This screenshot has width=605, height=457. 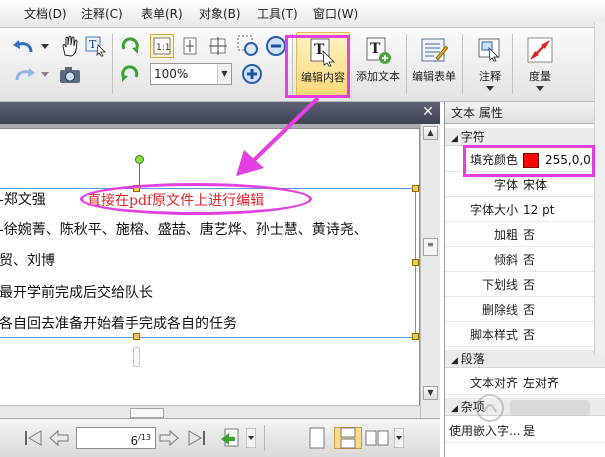 I want to click on document-tab-bar: ✕, so click(x=220, y=113).